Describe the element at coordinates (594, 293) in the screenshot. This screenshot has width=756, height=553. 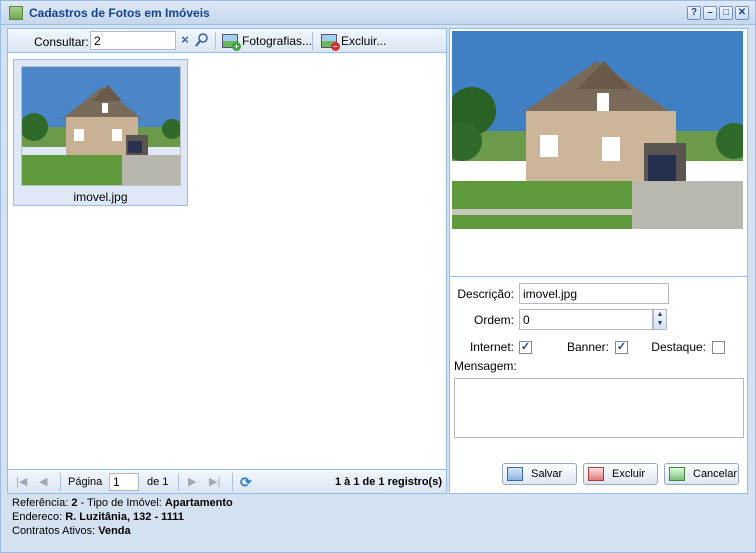
I see `description-field` at that location.